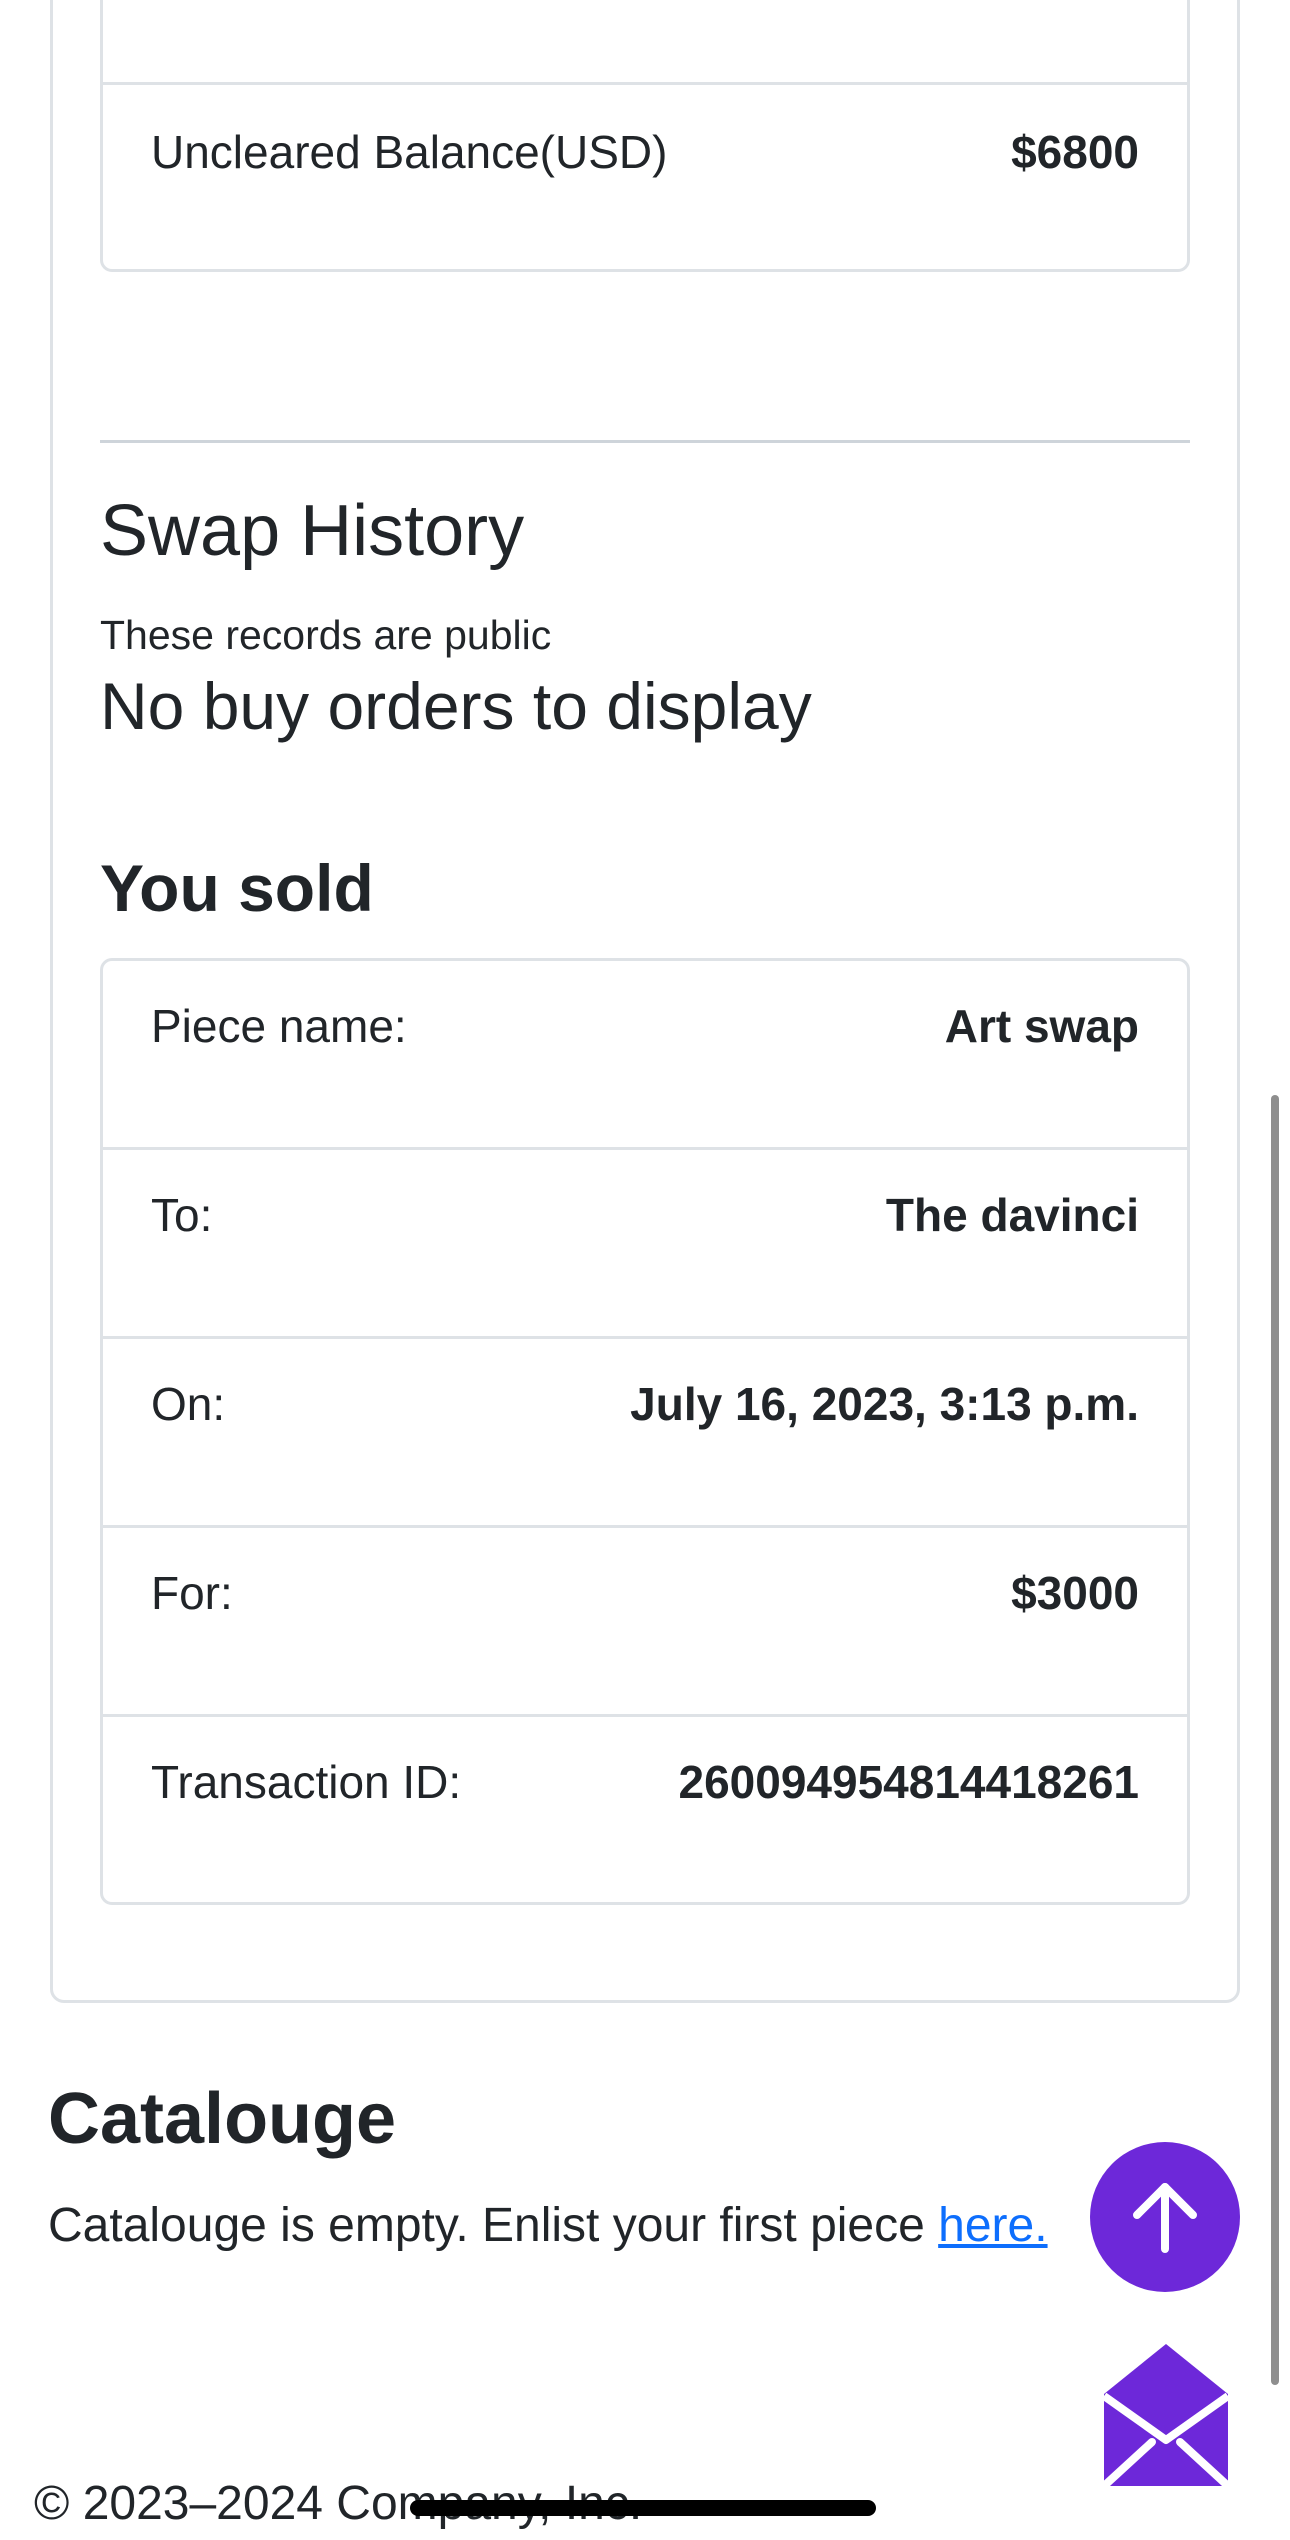 The image size is (1290, 2540). I want to click on message-button, so click(1166, 2416).